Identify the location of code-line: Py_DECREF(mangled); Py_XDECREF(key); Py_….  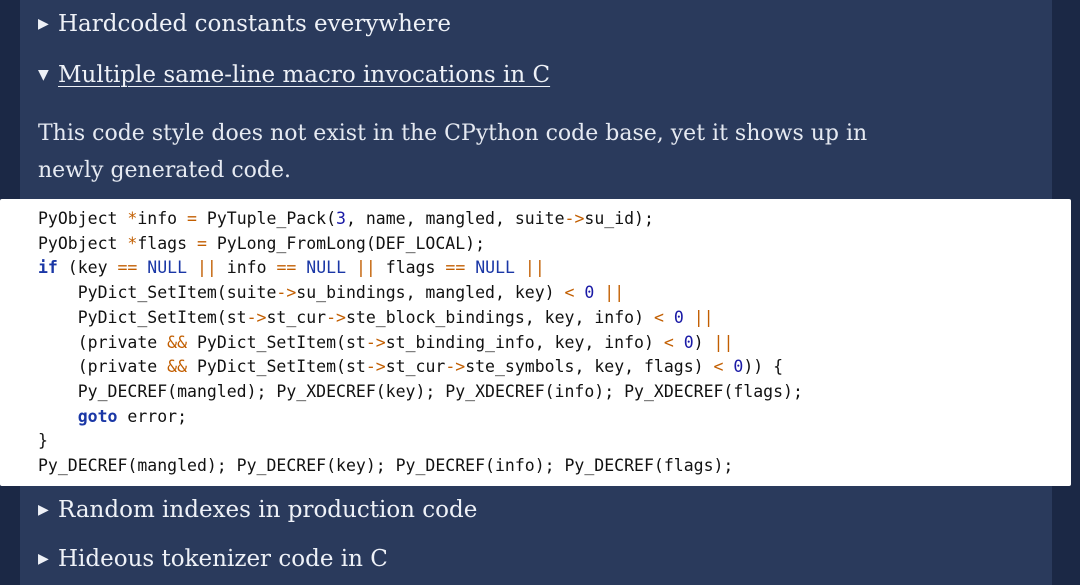
(420, 392).